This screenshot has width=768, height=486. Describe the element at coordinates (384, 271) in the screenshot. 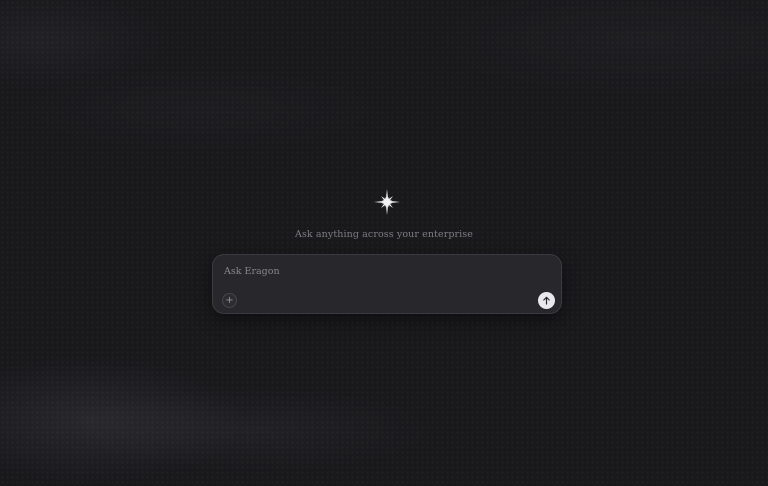

I see `ask-input` at that location.